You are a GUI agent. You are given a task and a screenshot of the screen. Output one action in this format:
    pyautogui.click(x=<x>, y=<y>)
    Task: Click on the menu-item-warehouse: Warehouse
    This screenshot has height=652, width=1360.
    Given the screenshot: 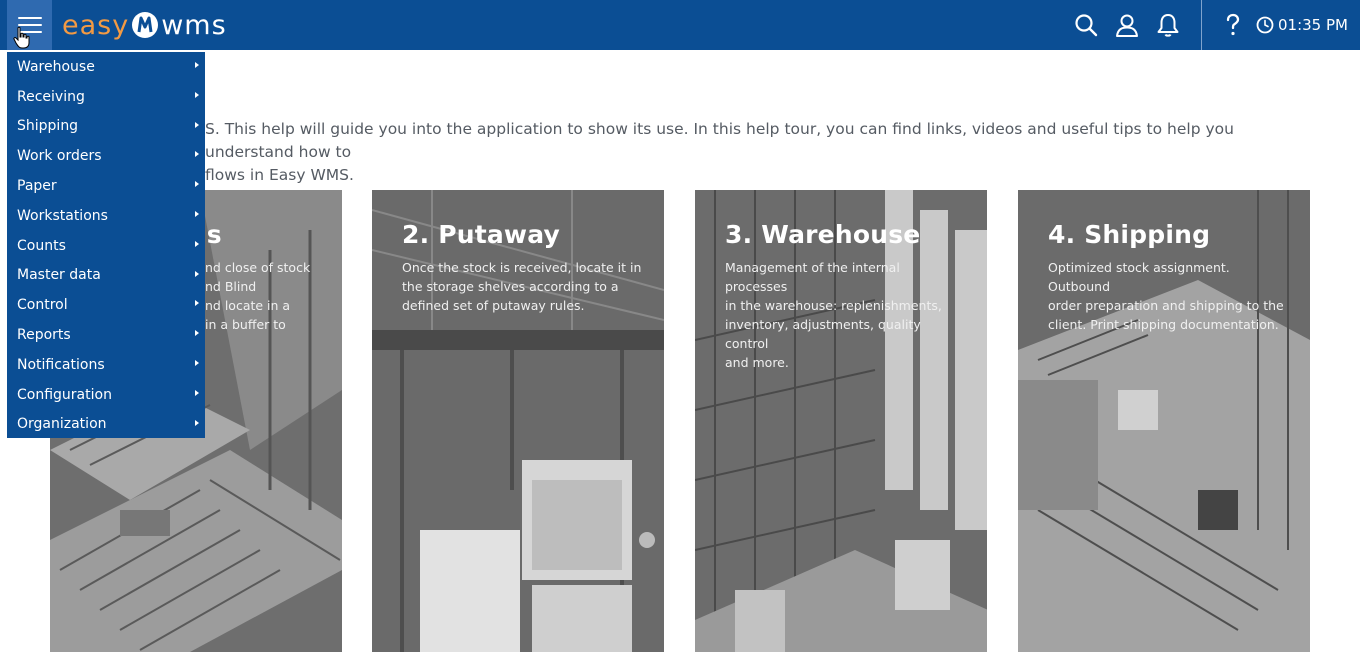 What is the action you would take?
    pyautogui.click(x=106, y=67)
    